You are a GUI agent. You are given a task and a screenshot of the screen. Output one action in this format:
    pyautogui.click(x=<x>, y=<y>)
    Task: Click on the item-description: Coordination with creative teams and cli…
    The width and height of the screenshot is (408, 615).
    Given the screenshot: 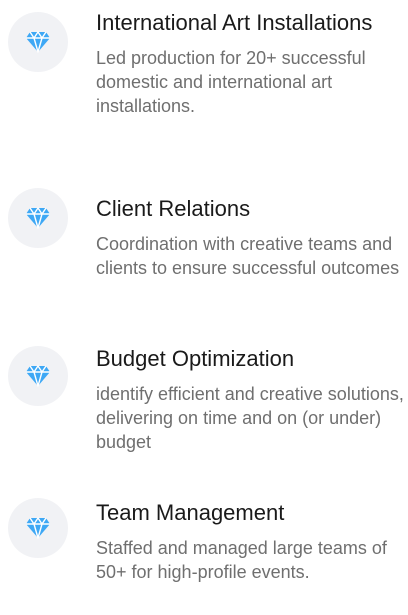 What is the action you would take?
    pyautogui.click(x=248, y=256)
    